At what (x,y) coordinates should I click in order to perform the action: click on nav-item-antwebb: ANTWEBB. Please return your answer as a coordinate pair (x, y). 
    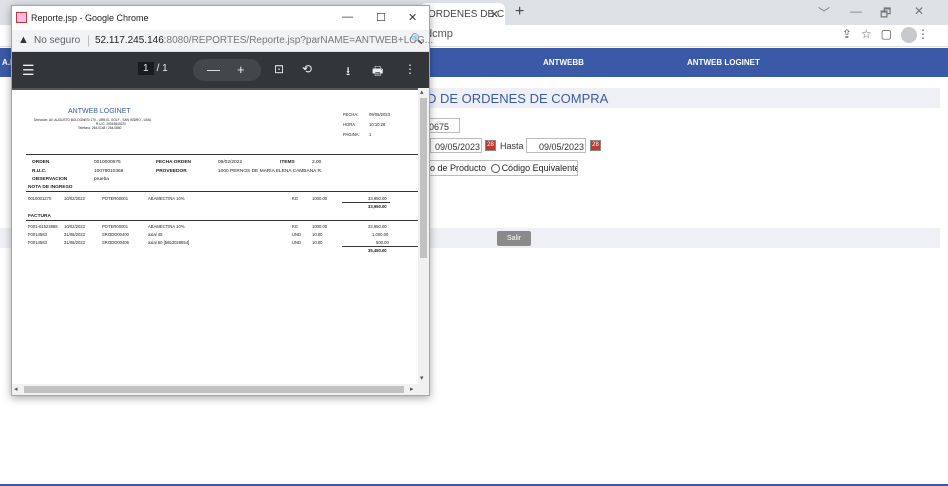
    Looking at the image, I should click on (563, 62).